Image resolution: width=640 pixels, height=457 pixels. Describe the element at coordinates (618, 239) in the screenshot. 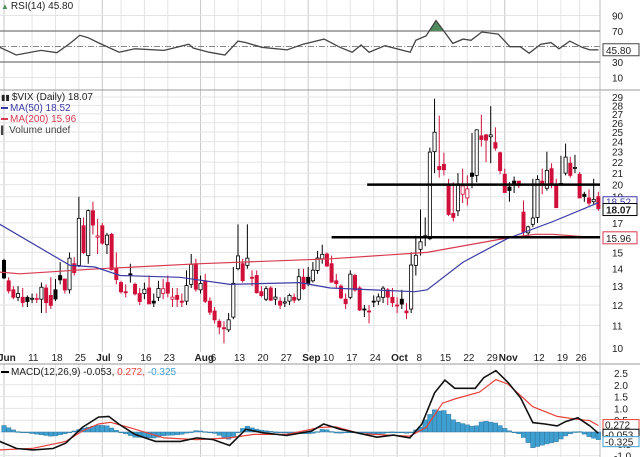

I see `ma200-value-label: 15.96` at that location.